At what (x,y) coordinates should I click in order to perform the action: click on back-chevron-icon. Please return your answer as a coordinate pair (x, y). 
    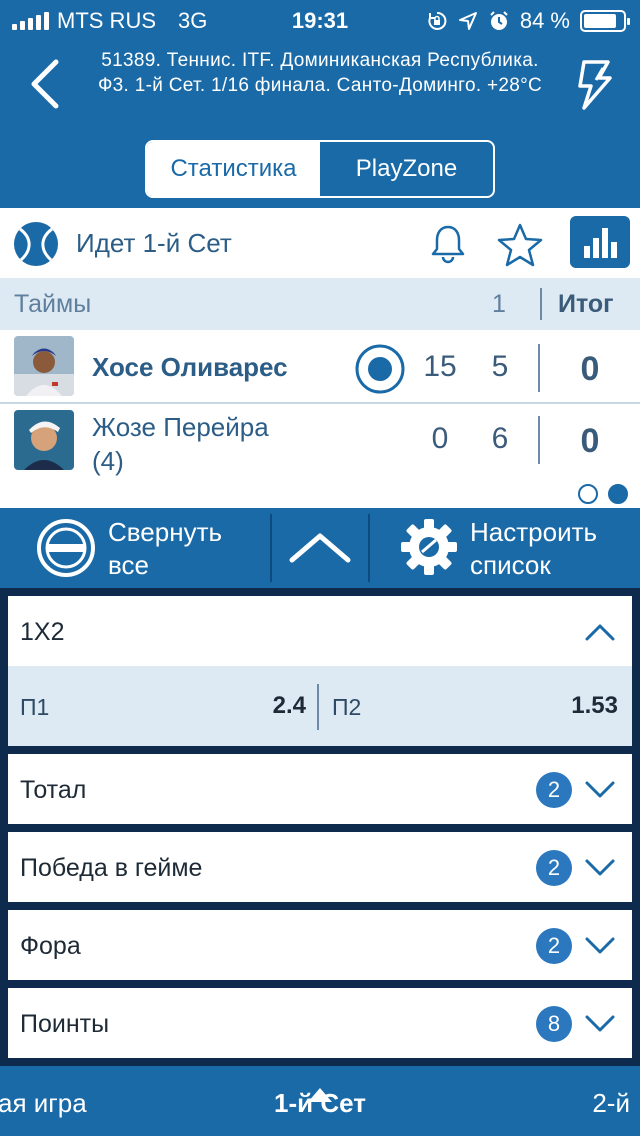
    Looking at the image, I should click on (47, 84).